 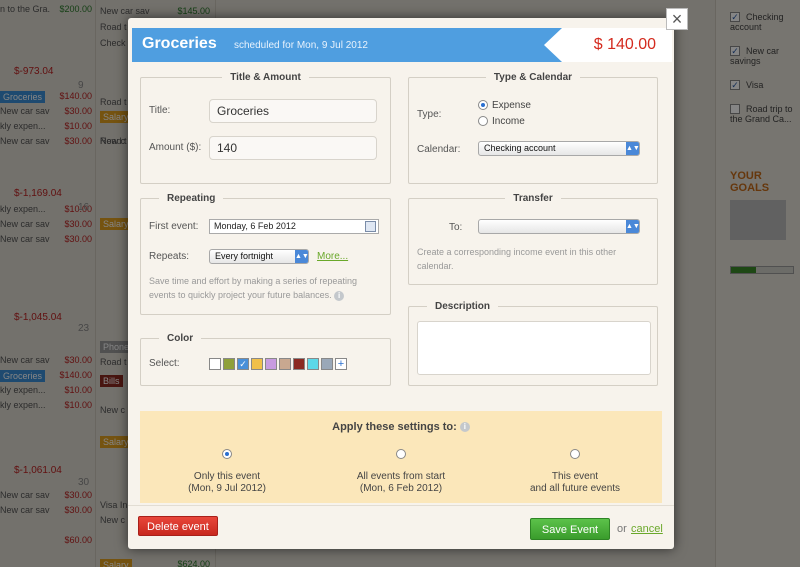 I want to click on apply-only-this-radio, so click(x=227, y=454).